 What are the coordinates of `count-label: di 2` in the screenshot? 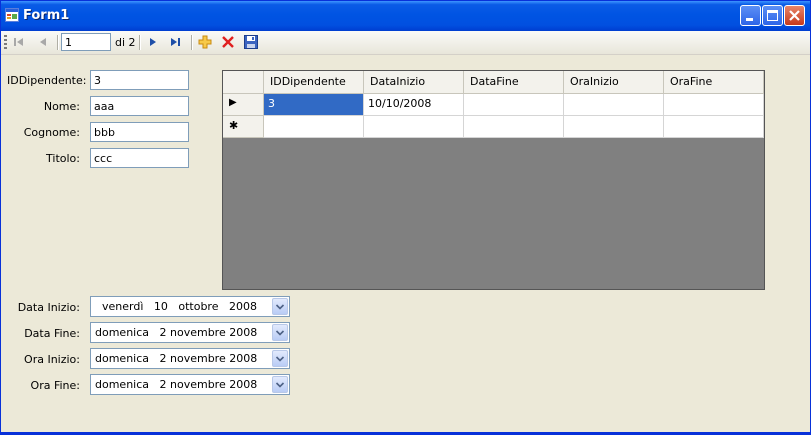 It's located at (125, 42).